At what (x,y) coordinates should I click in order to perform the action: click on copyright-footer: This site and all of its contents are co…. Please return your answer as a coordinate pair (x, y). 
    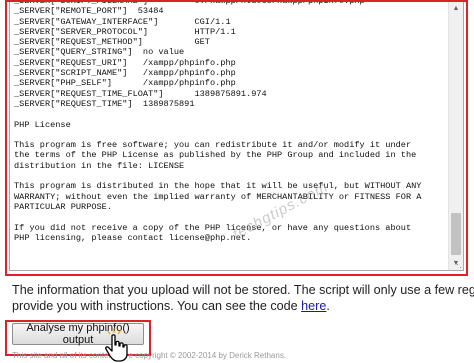
    Looking at the image, I should click on (149, 355).